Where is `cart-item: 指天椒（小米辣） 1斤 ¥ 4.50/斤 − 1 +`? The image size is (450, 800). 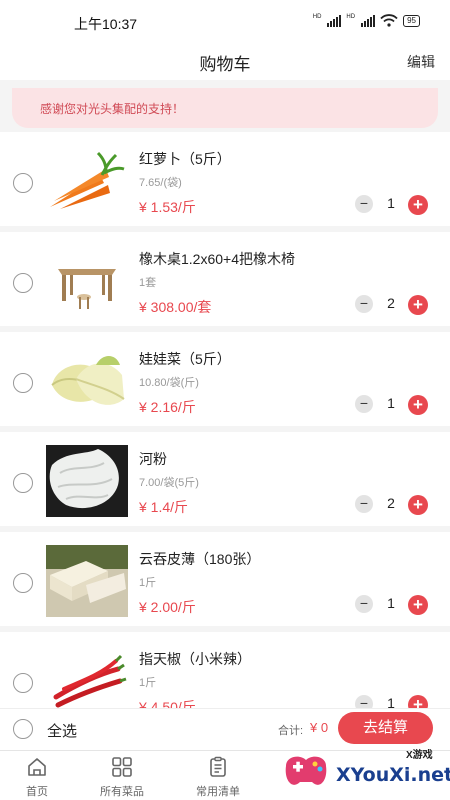
cart-item: 指天椒（小米辣） 1斤 ¥ 4.50/斤 − 1 + is located at coordinates (225, 670).